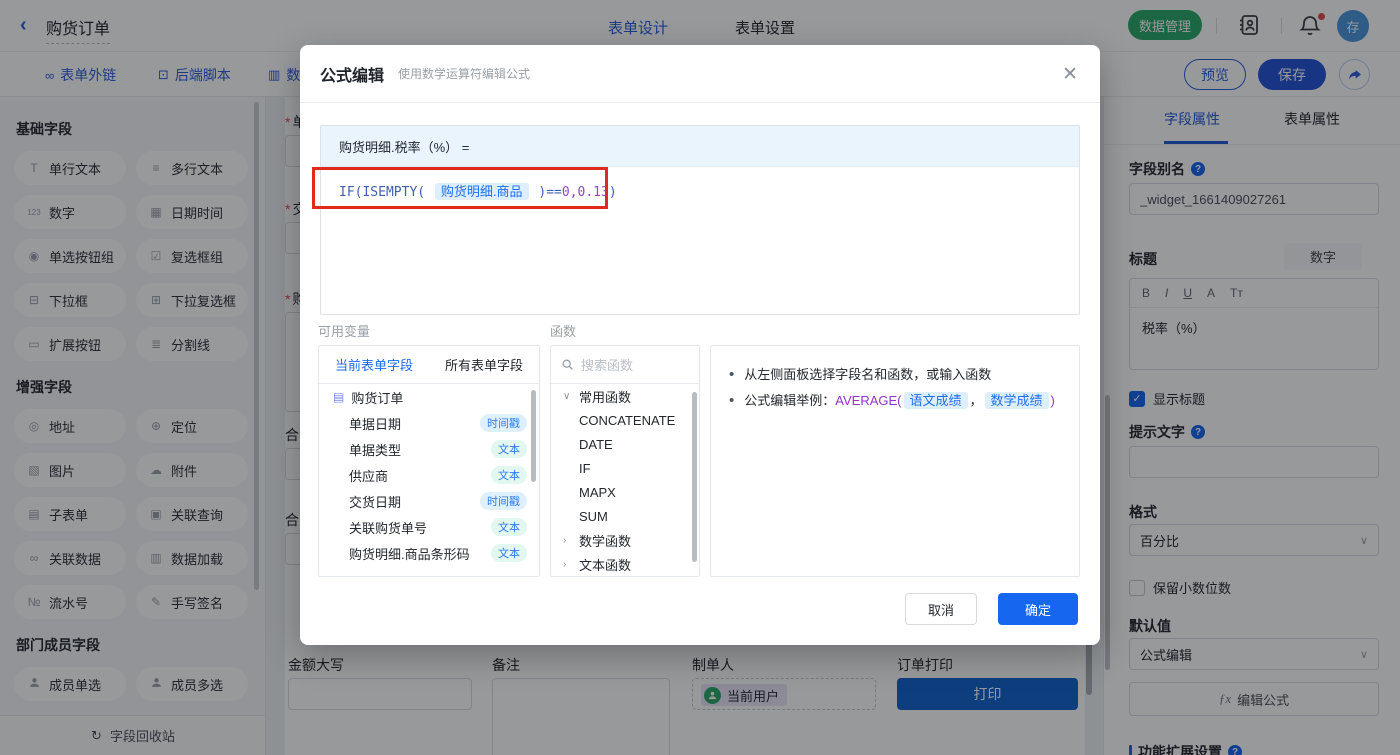 The image size is (1400, 755). What do you see at coordinates (567, 364) in the screenshot?
I see `search-icon` at bounding box center [567, 364].